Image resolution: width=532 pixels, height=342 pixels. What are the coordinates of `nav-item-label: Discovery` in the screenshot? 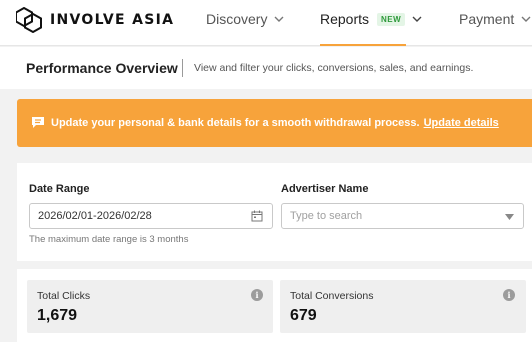 It's located at (237, 19).